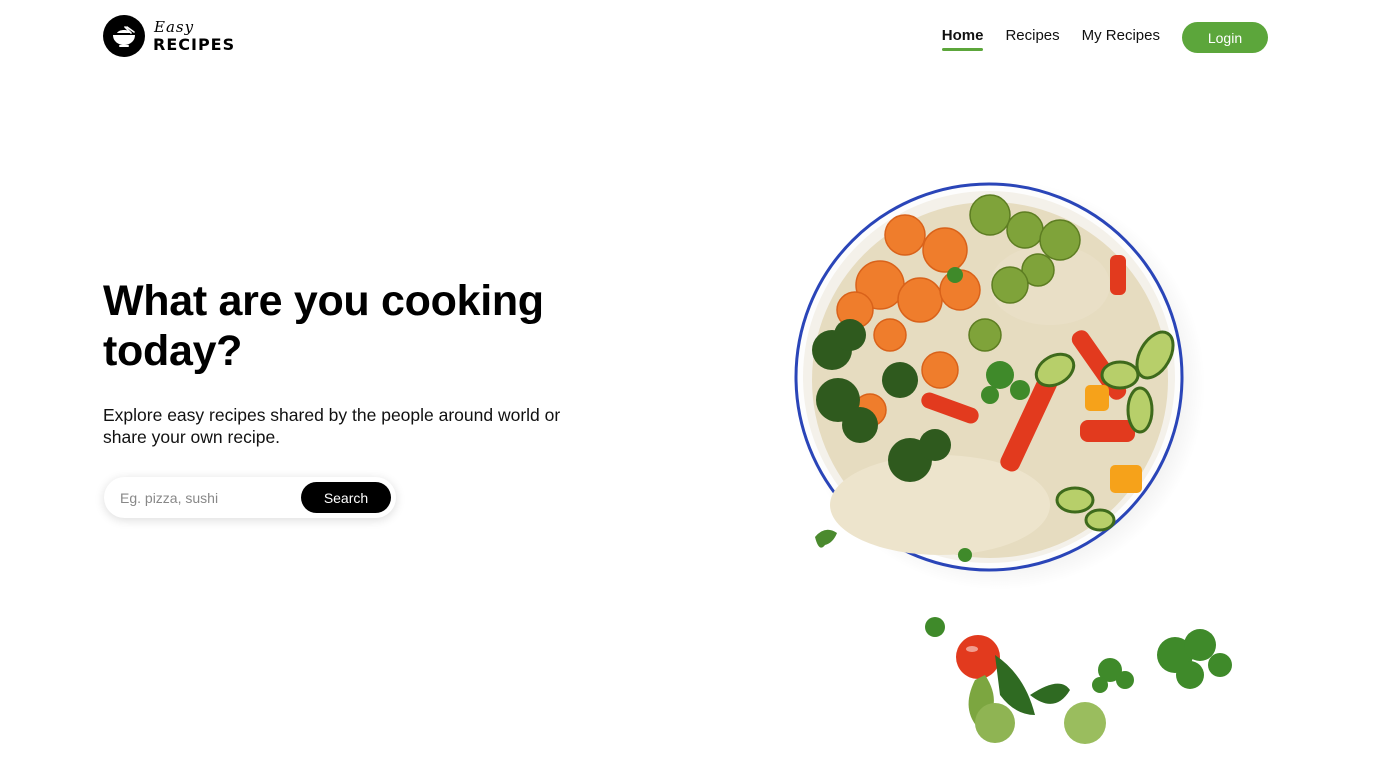  I want to click on nav-recipes: Recipes, so click(1032, 37).